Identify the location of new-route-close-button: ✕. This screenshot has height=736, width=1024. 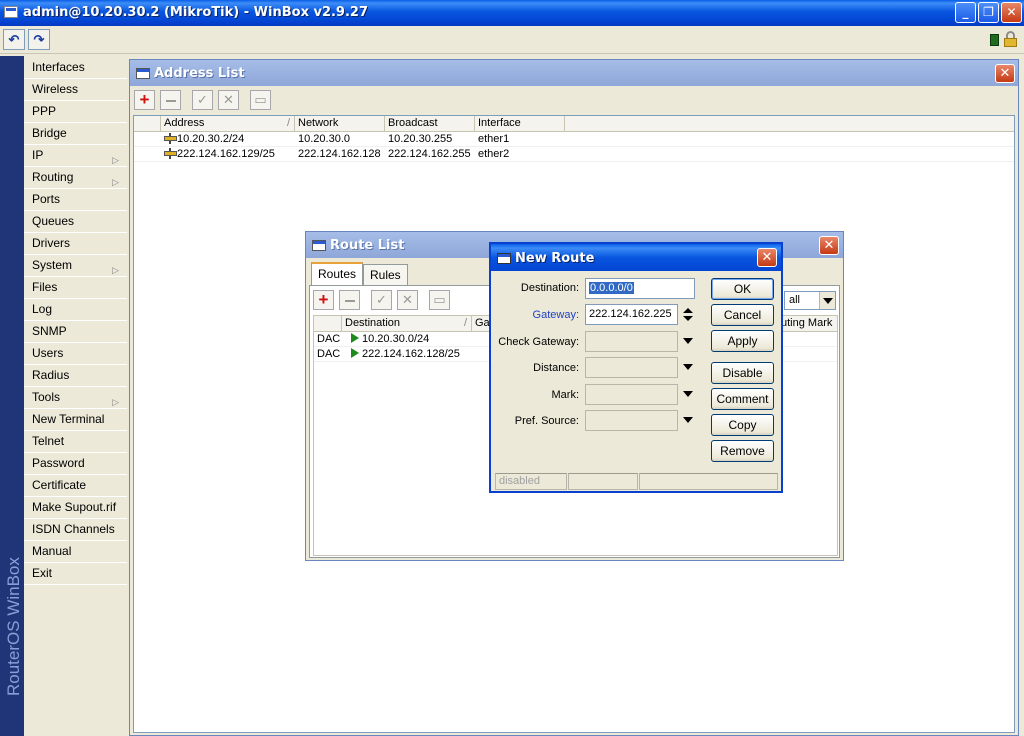
(767, 257).